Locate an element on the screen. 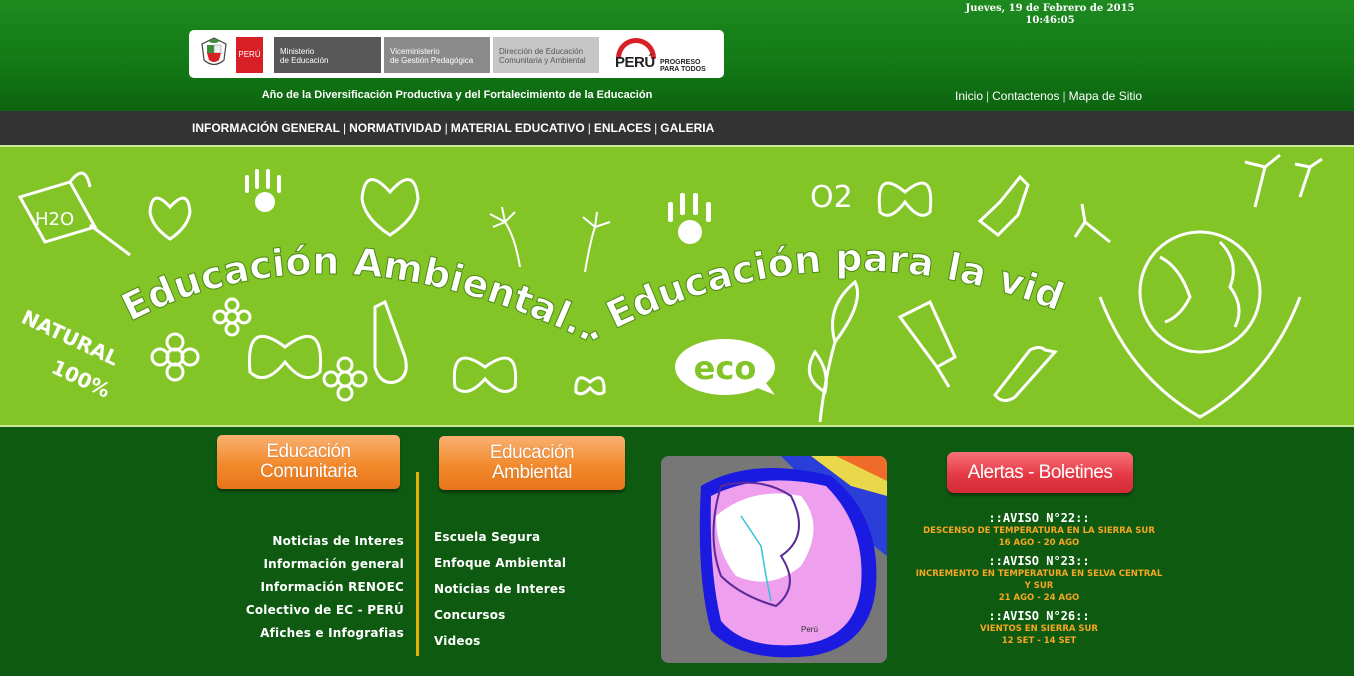 Image resolution: width=1354 pixels, height=676 pixels. direccion-line-1: Dirección de Educación is located at coordinates (541, 51).